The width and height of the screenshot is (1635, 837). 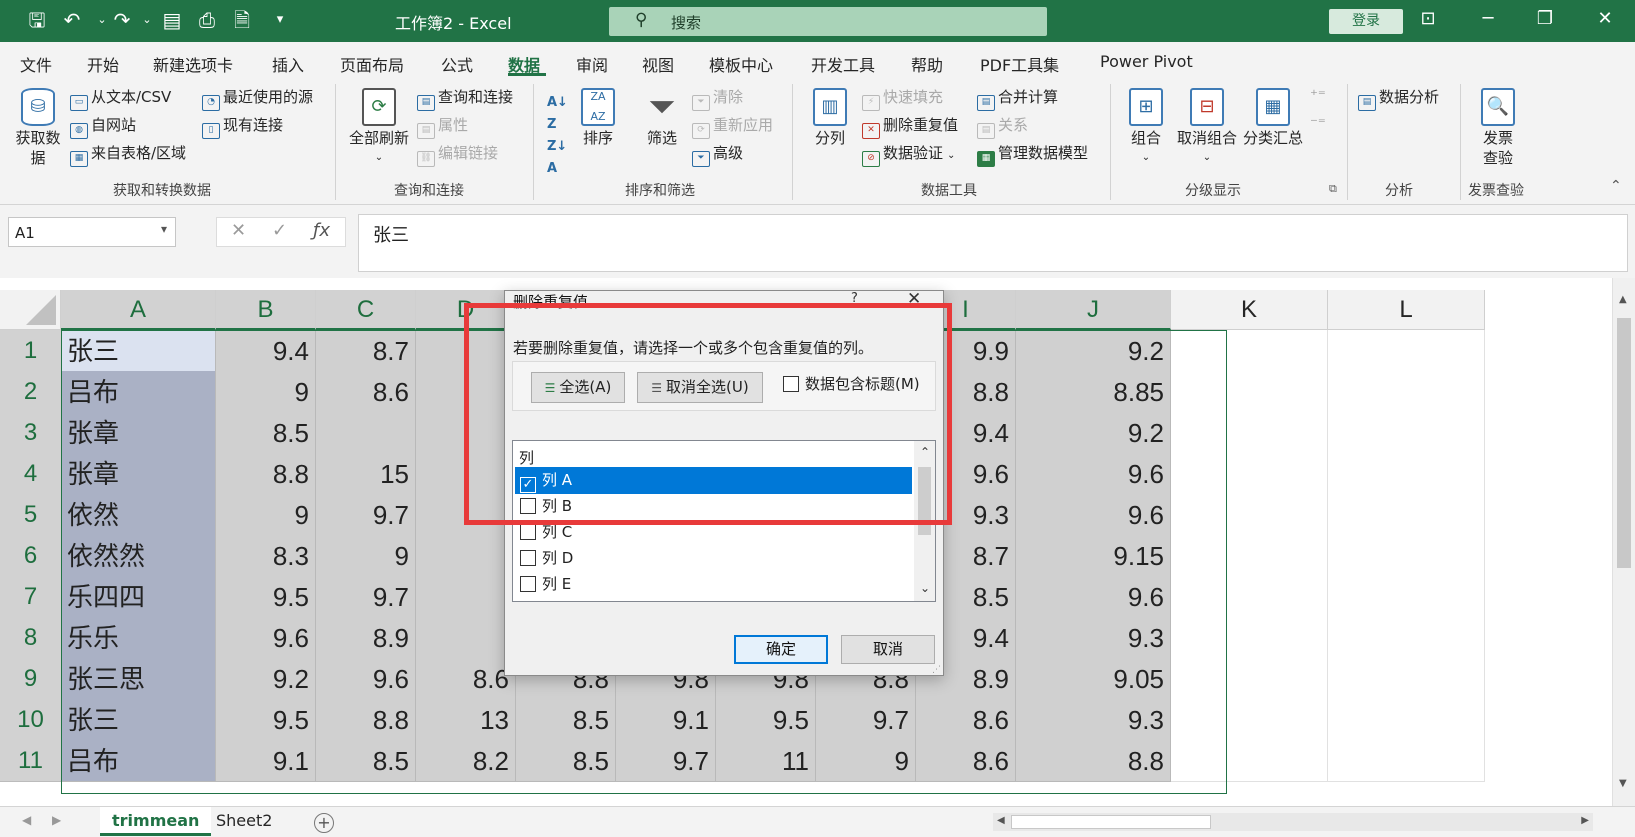 I want to click on column-option: 列 C, so click(x=713, y=532).